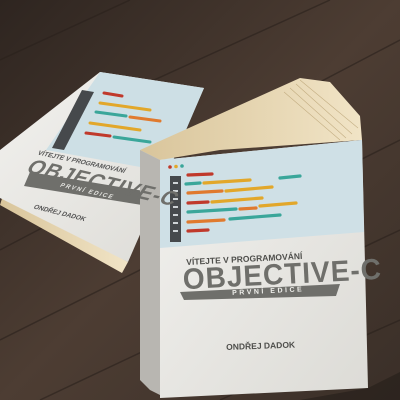 The image size is (400, 400). Describe the element at coordinates (175, 209) in the screenshot. I see `front-book-line-numbers` at that location.